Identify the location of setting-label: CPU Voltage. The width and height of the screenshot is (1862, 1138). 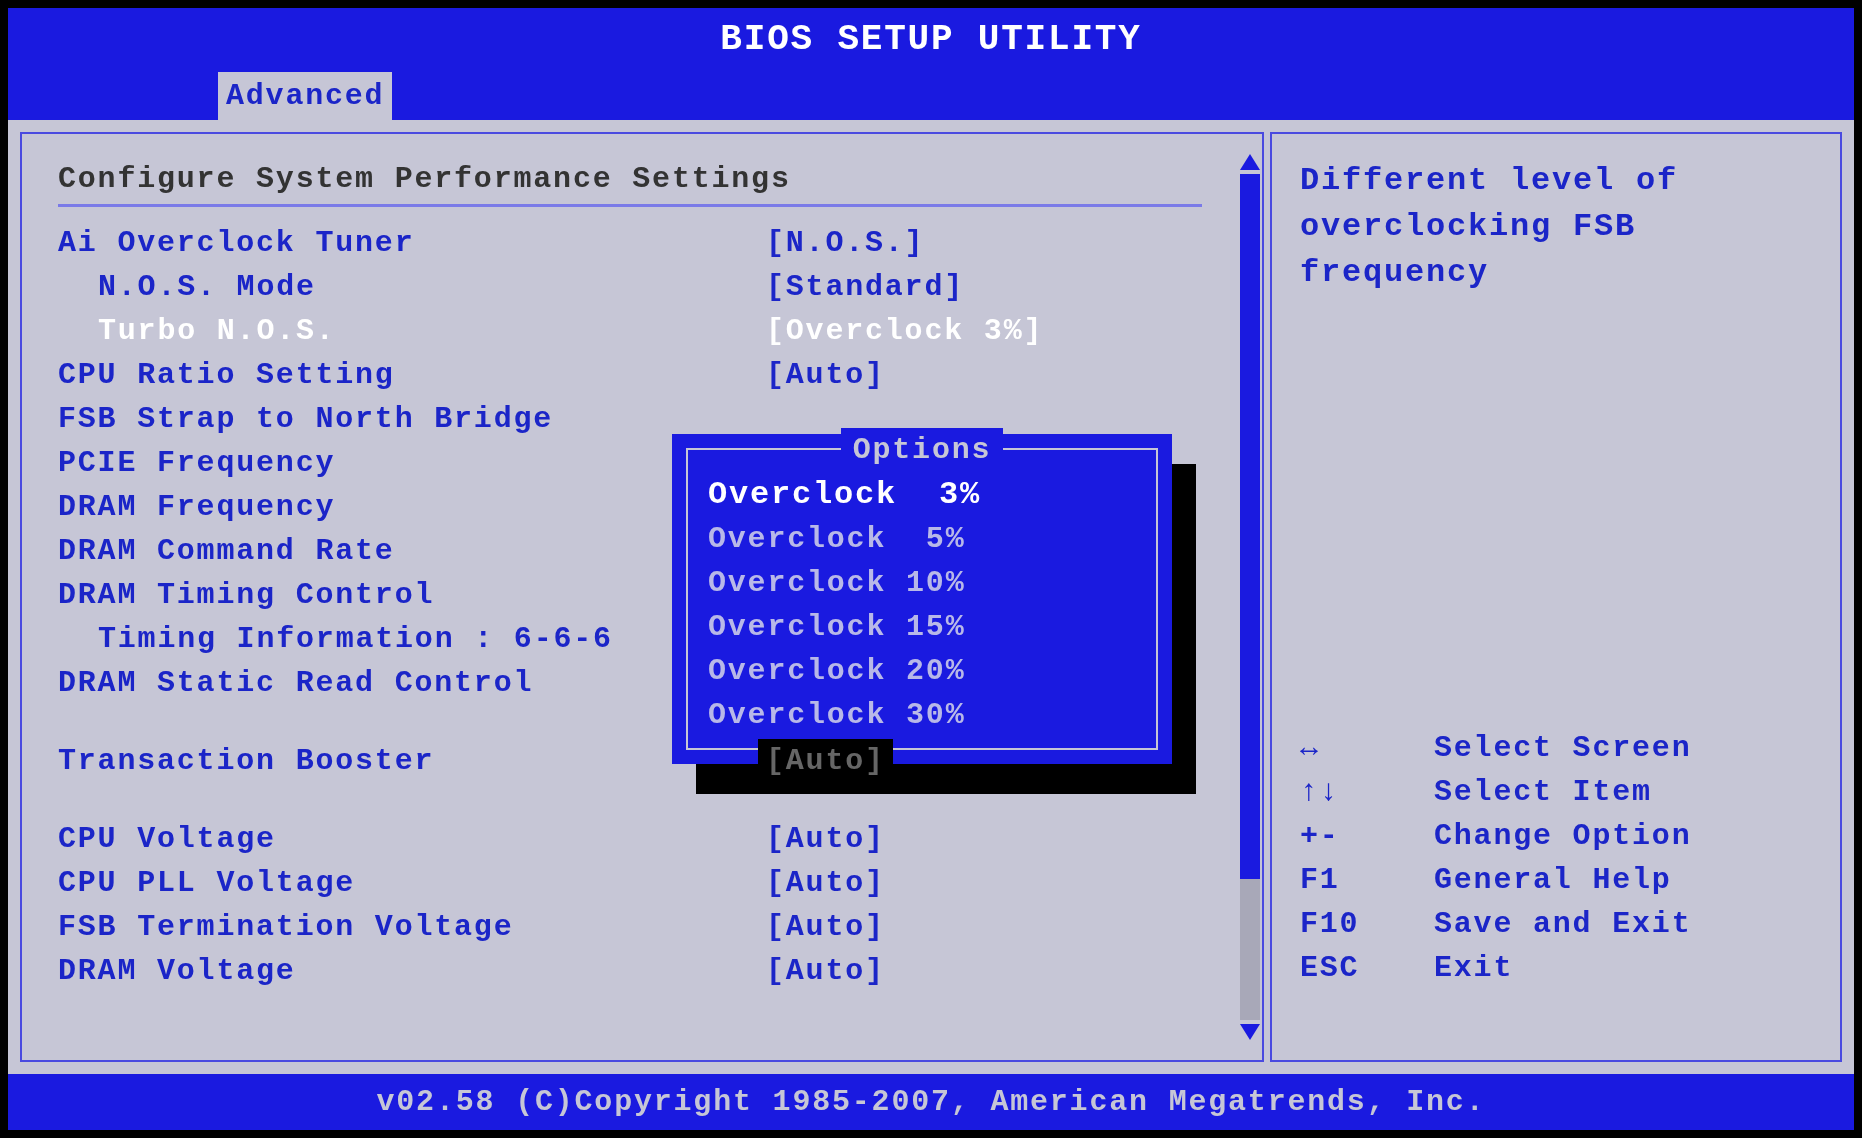
(408, 839).